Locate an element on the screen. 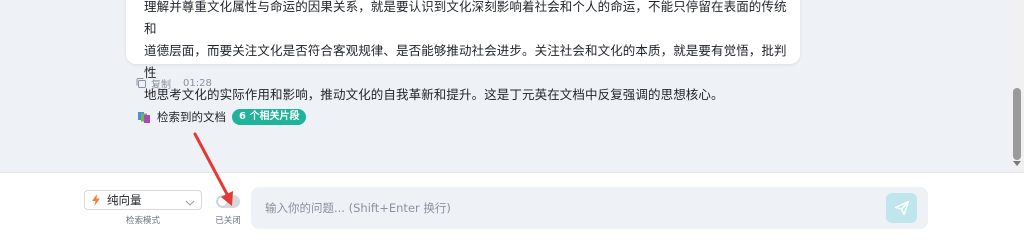 This screenshot has height=252, width=1024. send-icon is located at coordinates (902, 208).